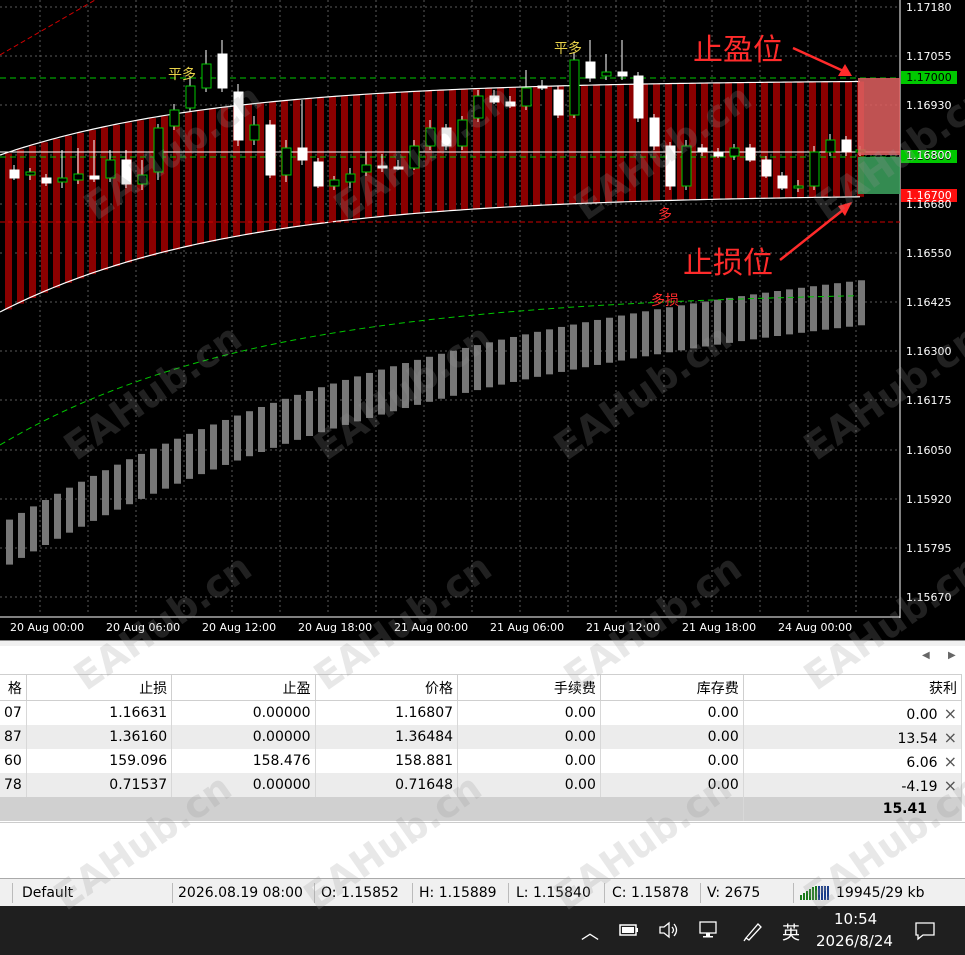 The height and width of the screenshot is (955, 965). What do you see at coordinates (47, 893) in the screenshot?
I see `profile-name: Default` at bounding box center [47, 893].